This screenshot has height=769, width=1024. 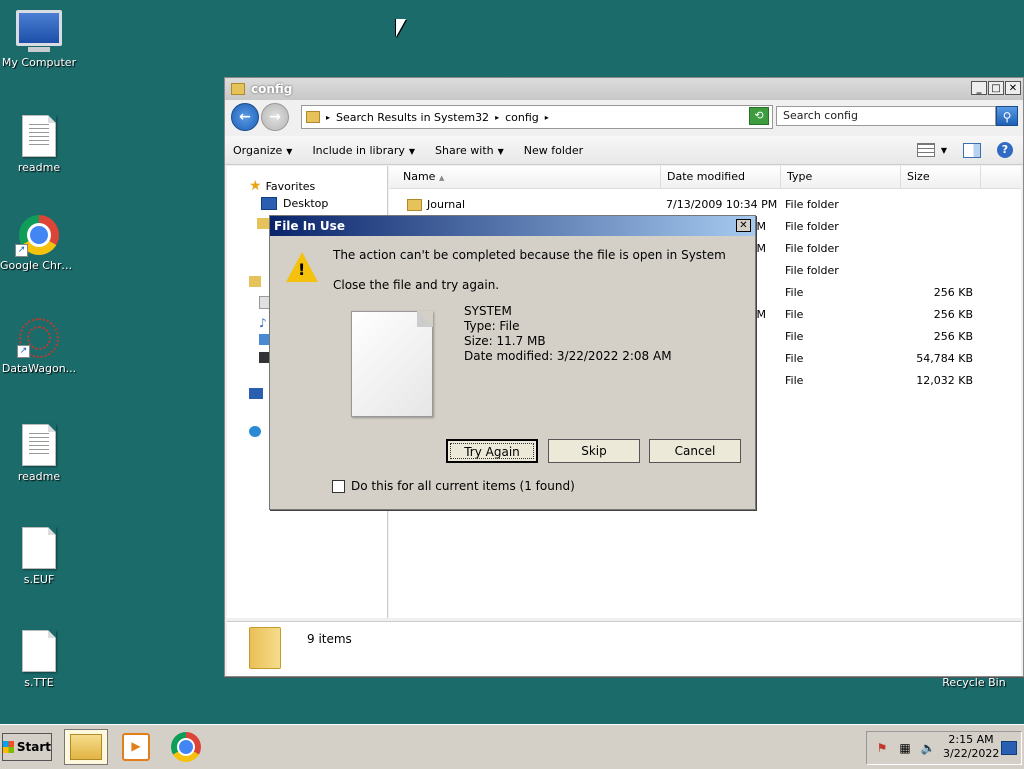 I want to click on minimize-button: _, so click(x=979, y=88).